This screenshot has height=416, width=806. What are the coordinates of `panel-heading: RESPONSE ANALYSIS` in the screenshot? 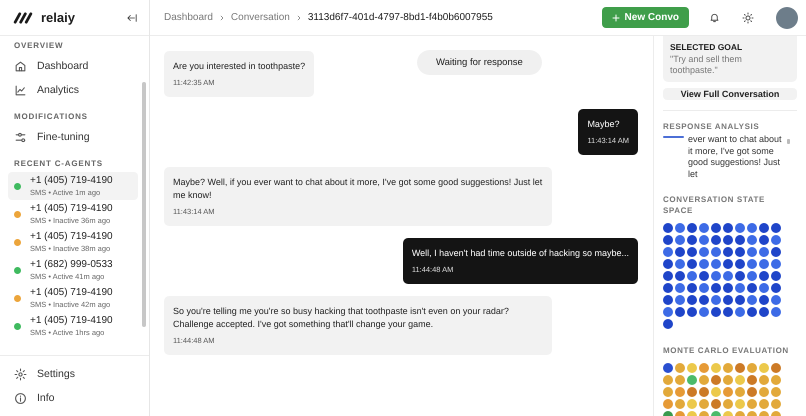 It's located at (711, 126).